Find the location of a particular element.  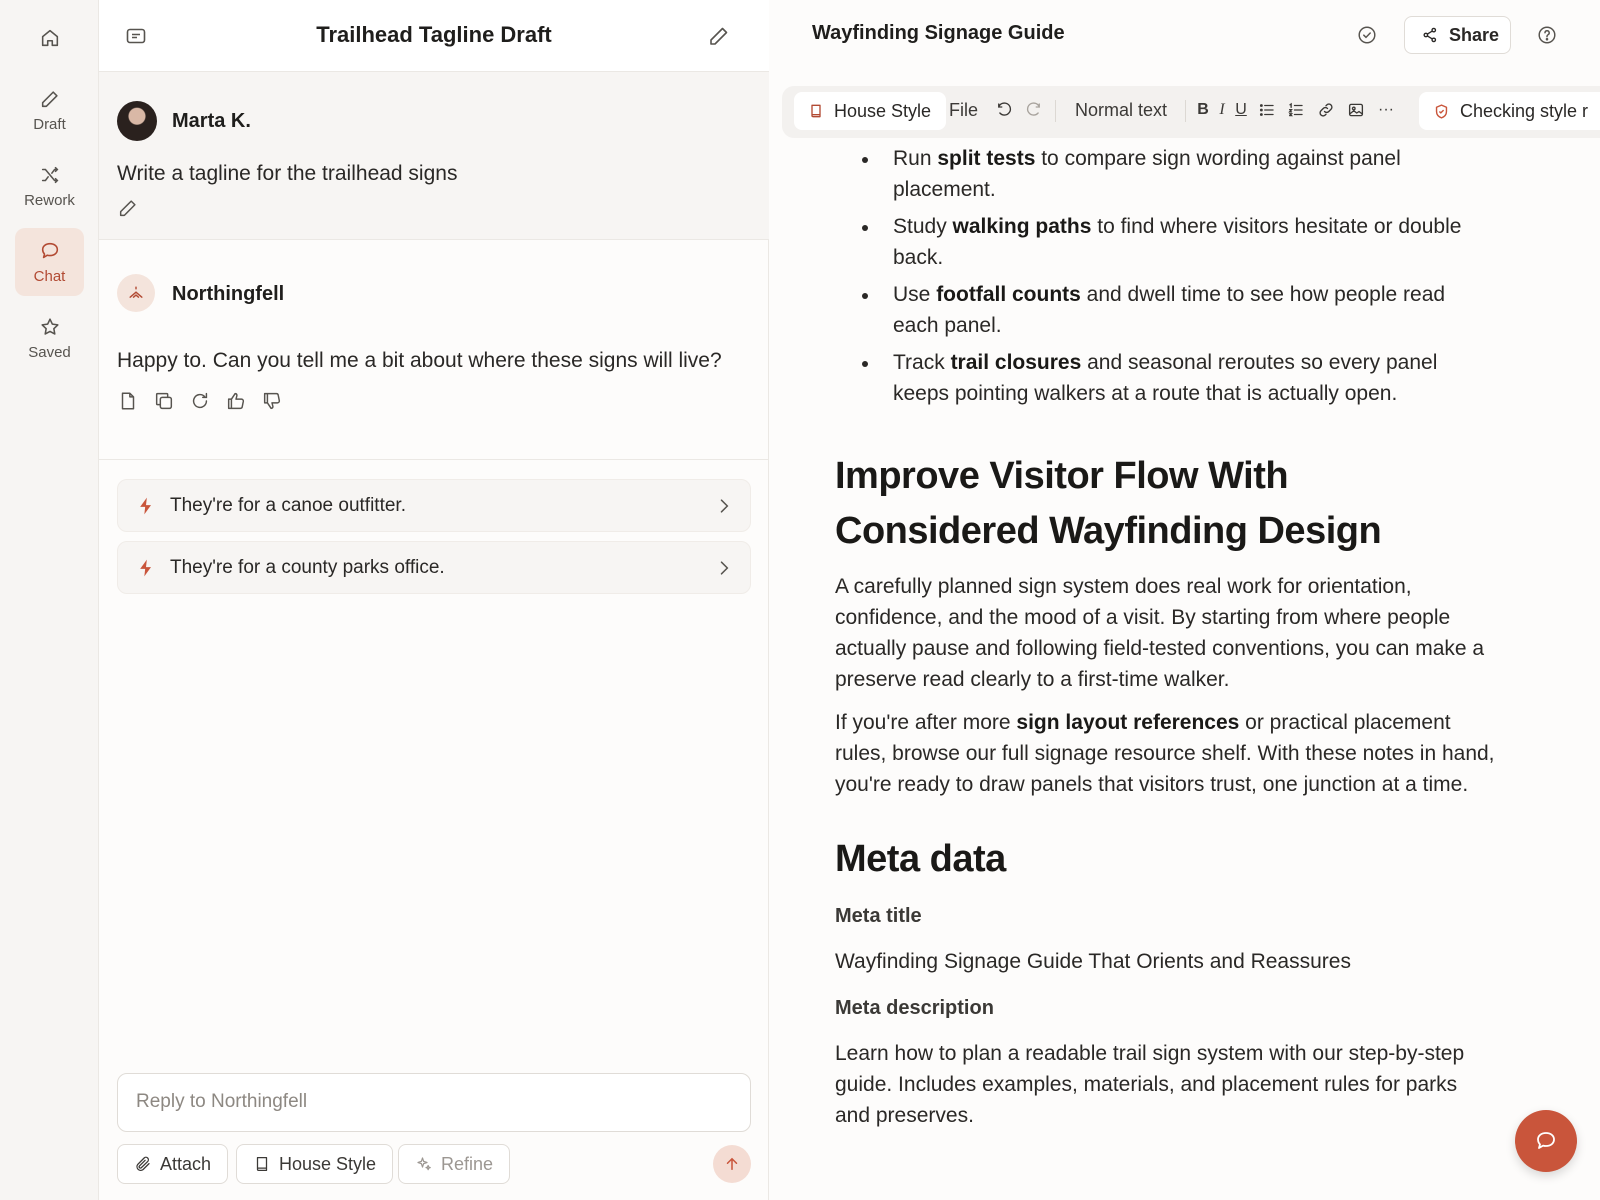

toolbar-house-style-label: House Style is located at coordinates (883, 110).